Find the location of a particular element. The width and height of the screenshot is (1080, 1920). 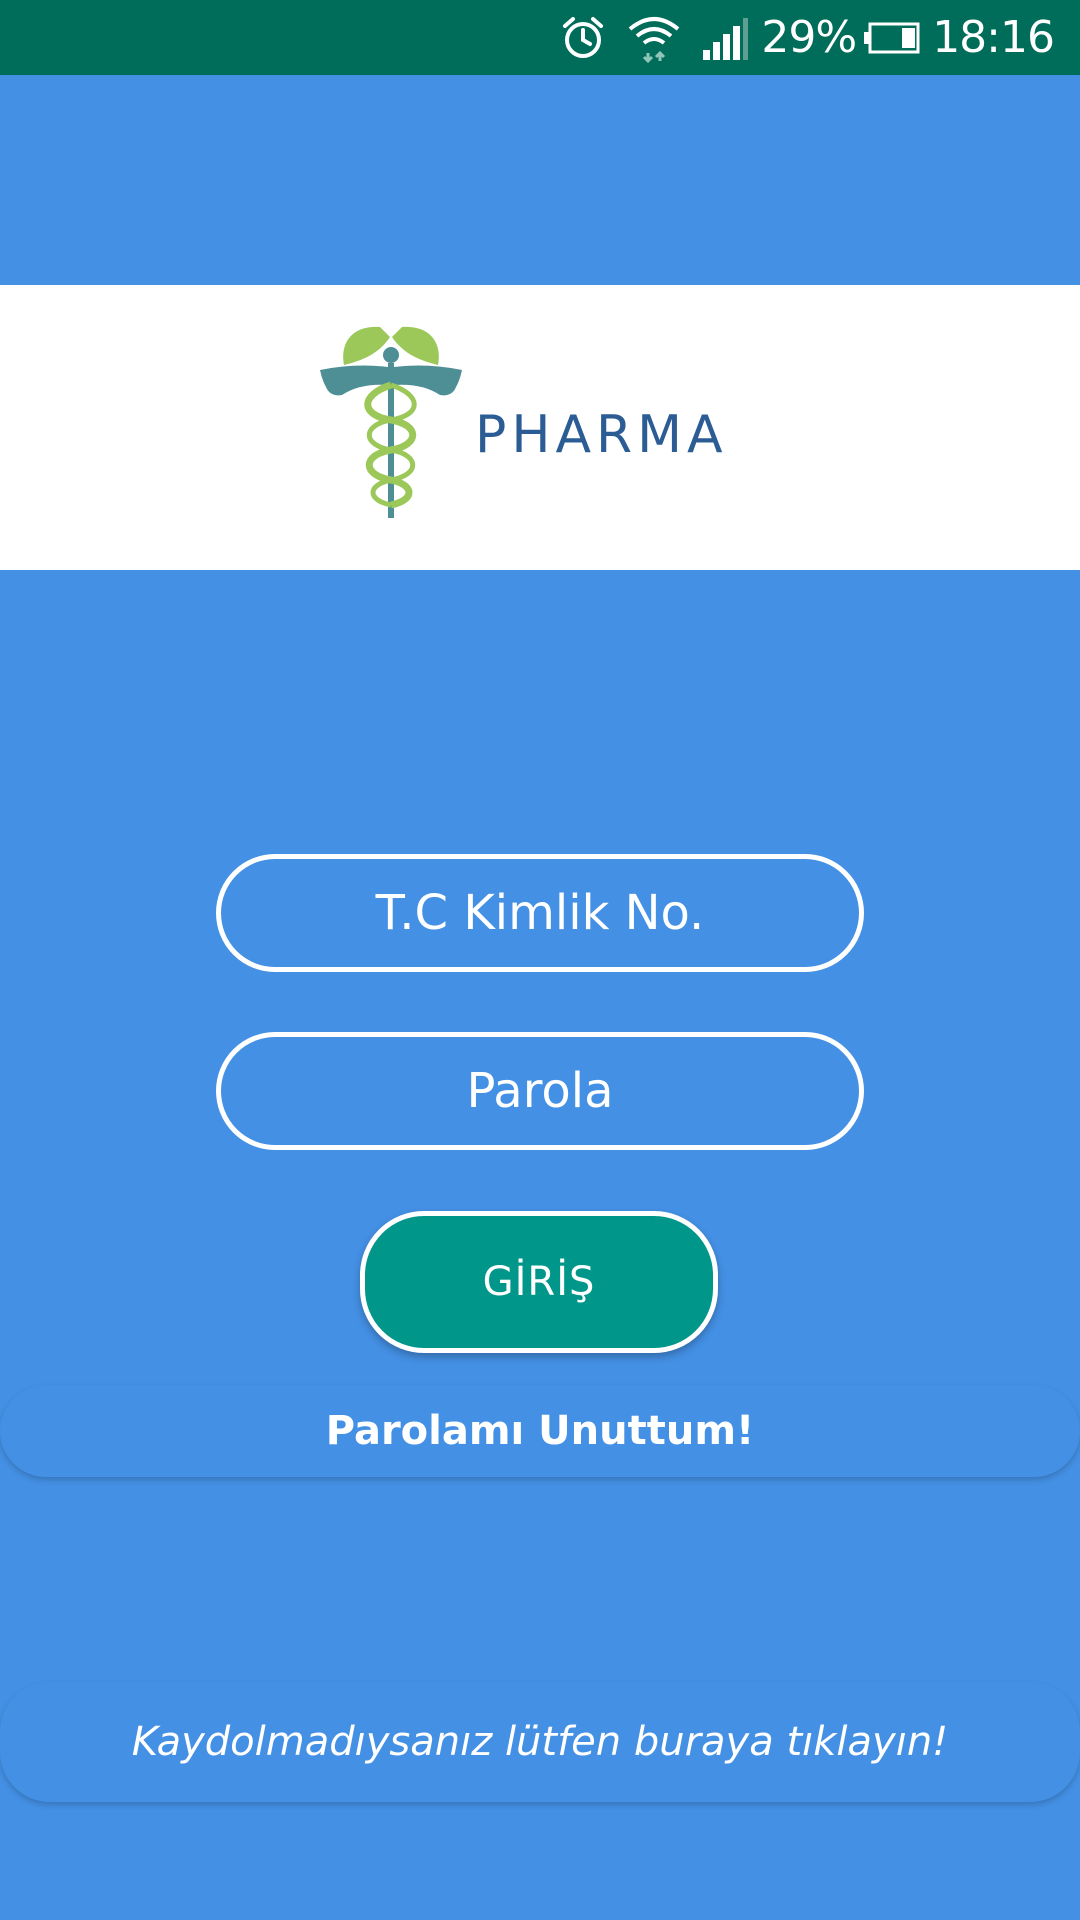

alarm-icon is located at coordinates (583, 38).